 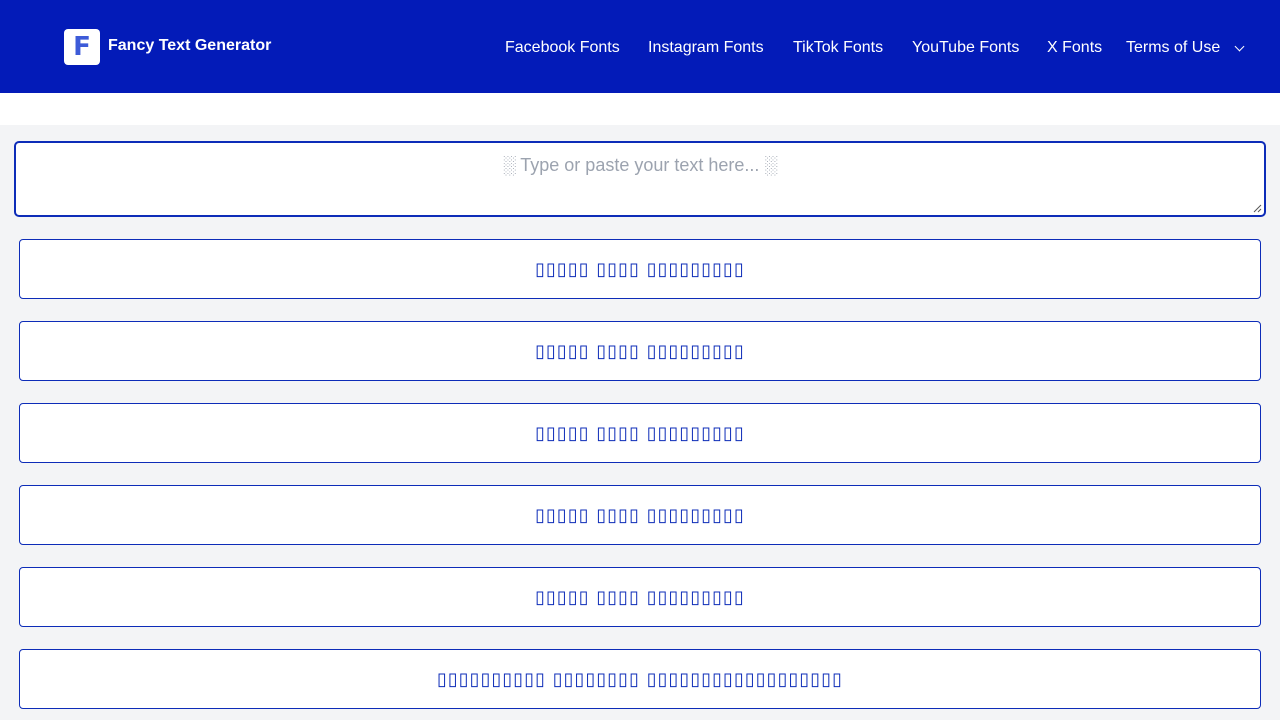 What do you see at coordinates (706, 48) in the screenshot?
I see `nav-instagram-fonts: Instagram Fonts` at bounding box center [706, 48].